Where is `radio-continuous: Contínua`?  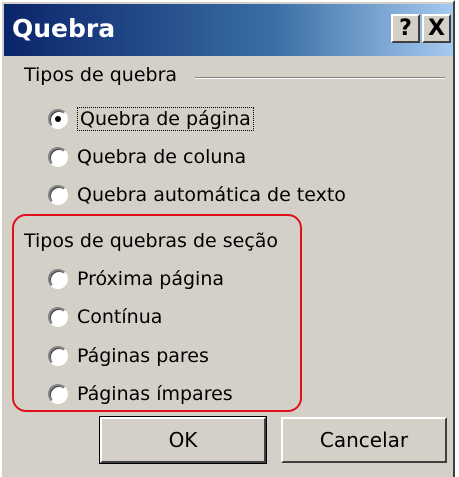 radio-continuous: Contínua is located at coordinates (105, 317).